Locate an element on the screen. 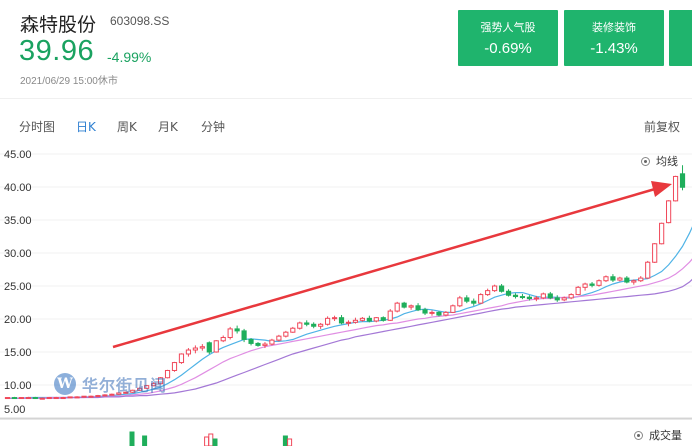 The image size is (692, 446). tab-weekly-k: 周K is located at coordinates (127, 126).